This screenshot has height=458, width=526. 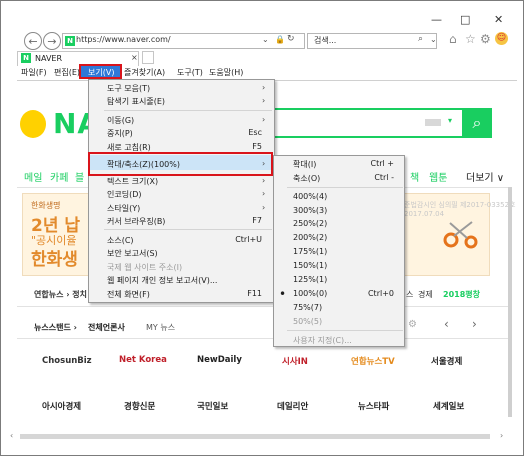 What do you see at coordinates (373, 361) in the screenshot?
I see `press-logo-yonhapnewstv: 연합뉴스TV` at bounding box center [373, 361].